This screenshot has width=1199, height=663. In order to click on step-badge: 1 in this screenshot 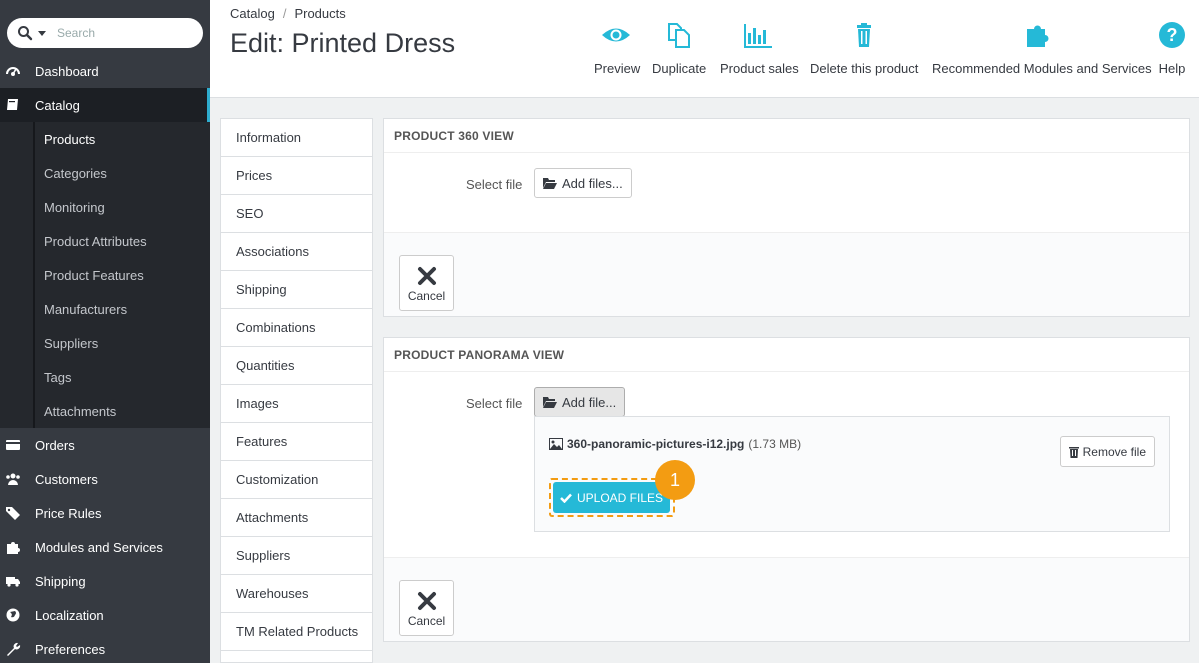, I will do `click(675, 480)`.